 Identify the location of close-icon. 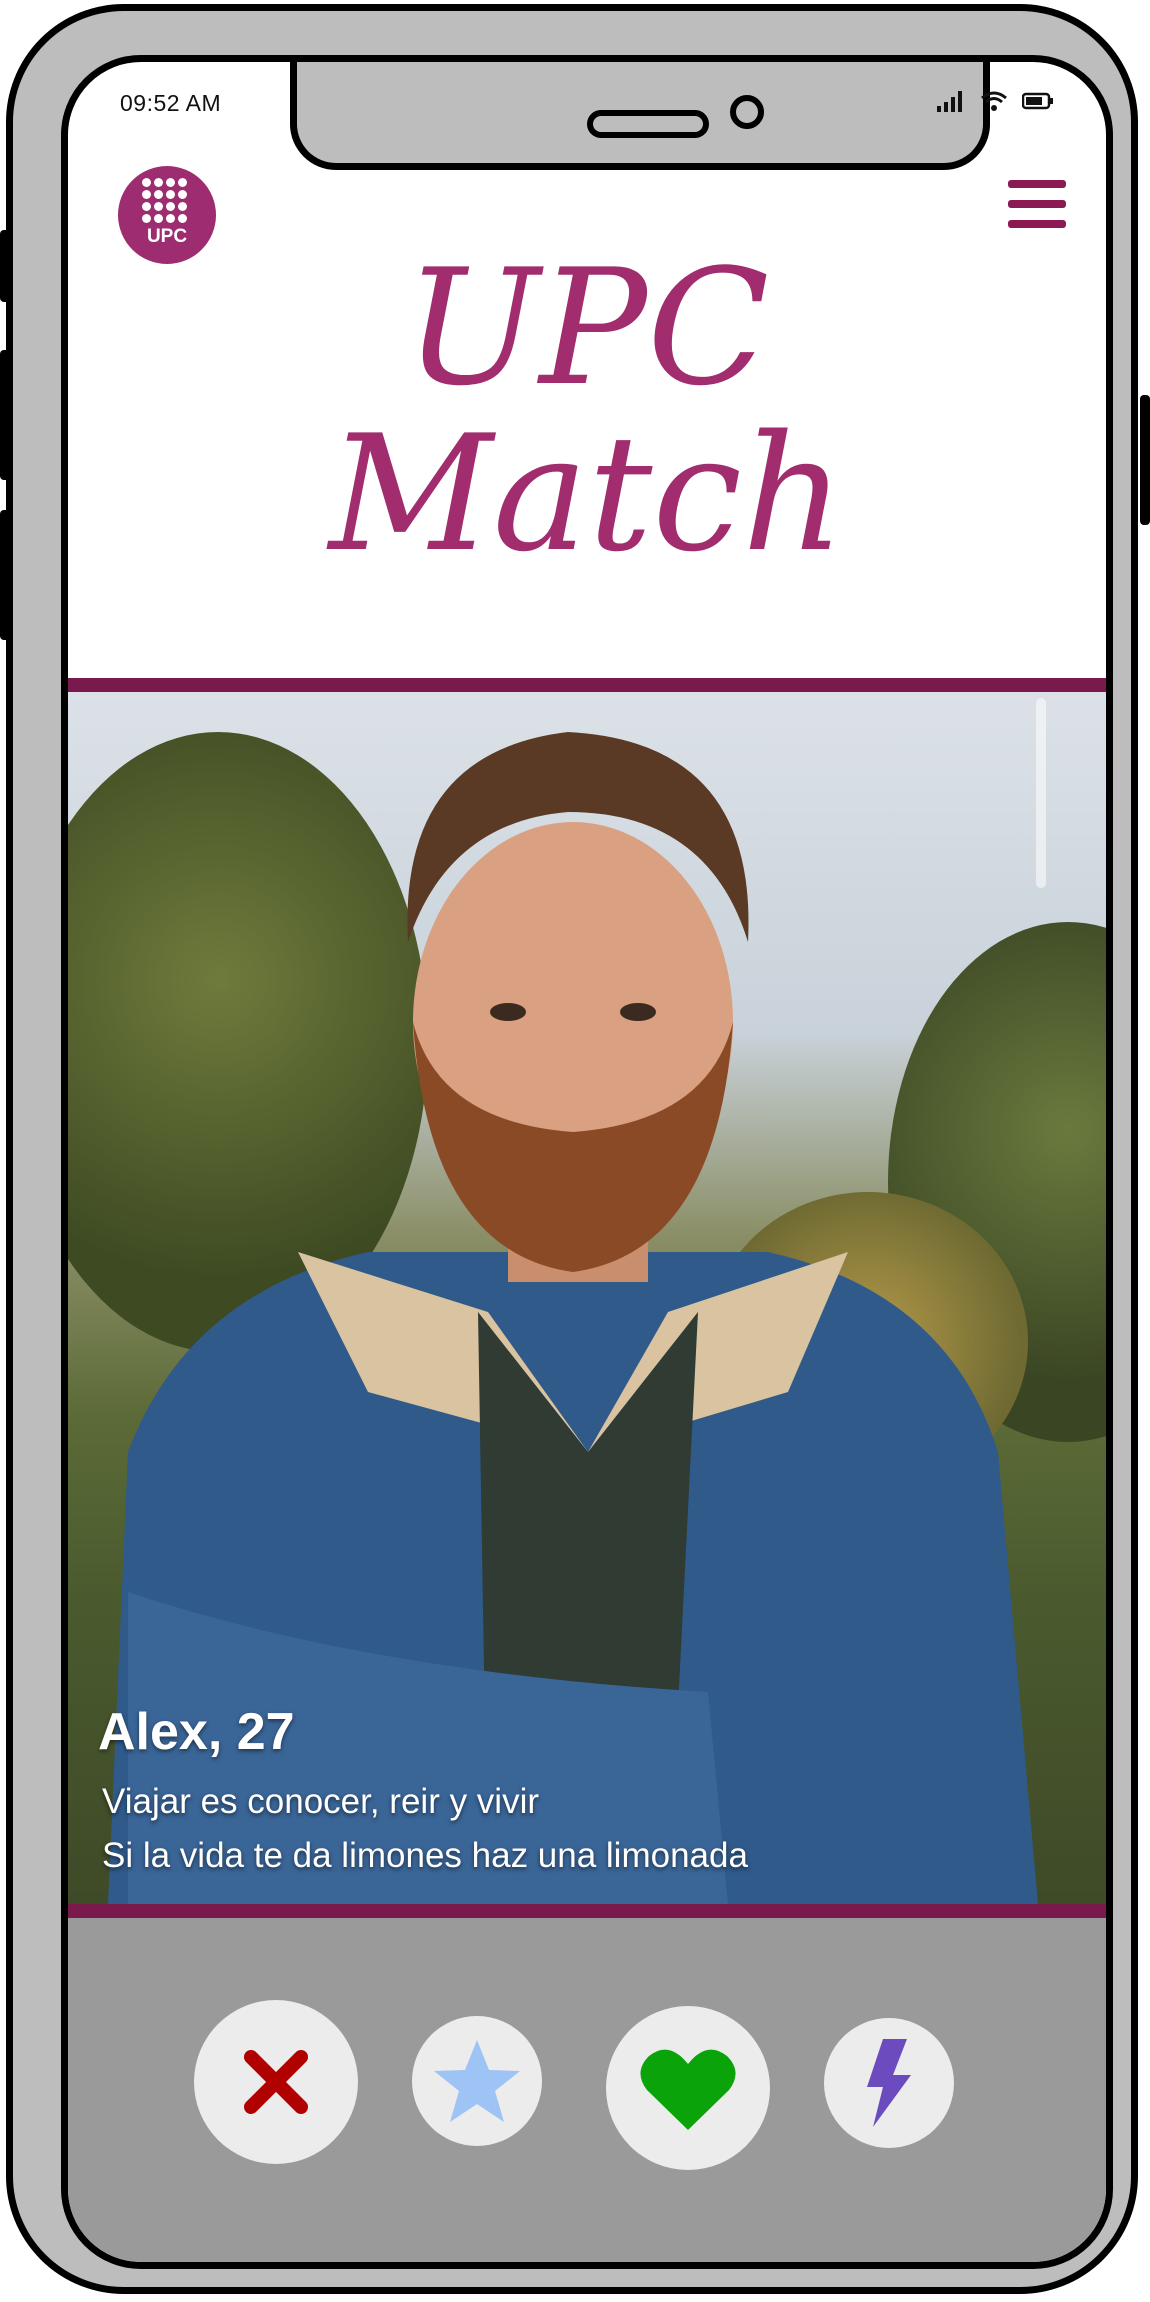
(276, 2082).